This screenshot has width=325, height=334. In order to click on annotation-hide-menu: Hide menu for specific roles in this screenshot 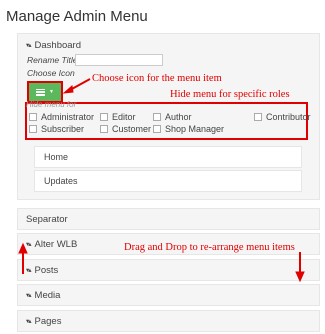, I will do `click(230, 94)`.